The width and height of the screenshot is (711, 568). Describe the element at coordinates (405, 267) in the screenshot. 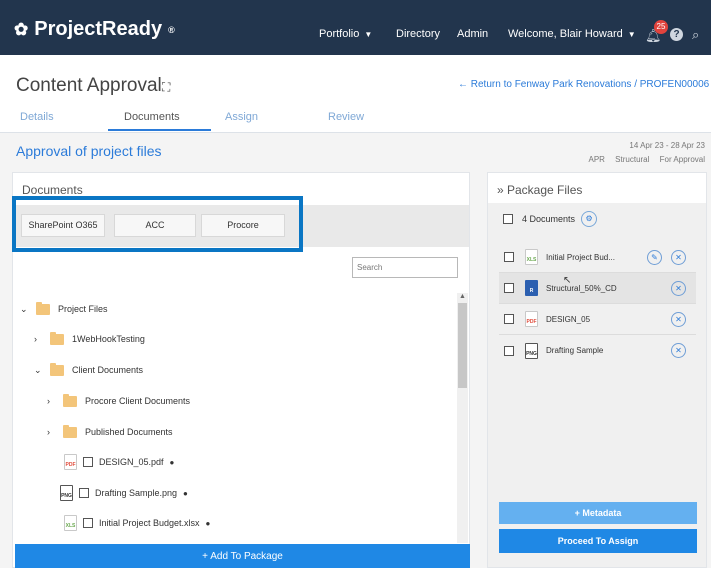

I see `documents-search-input` at that location.